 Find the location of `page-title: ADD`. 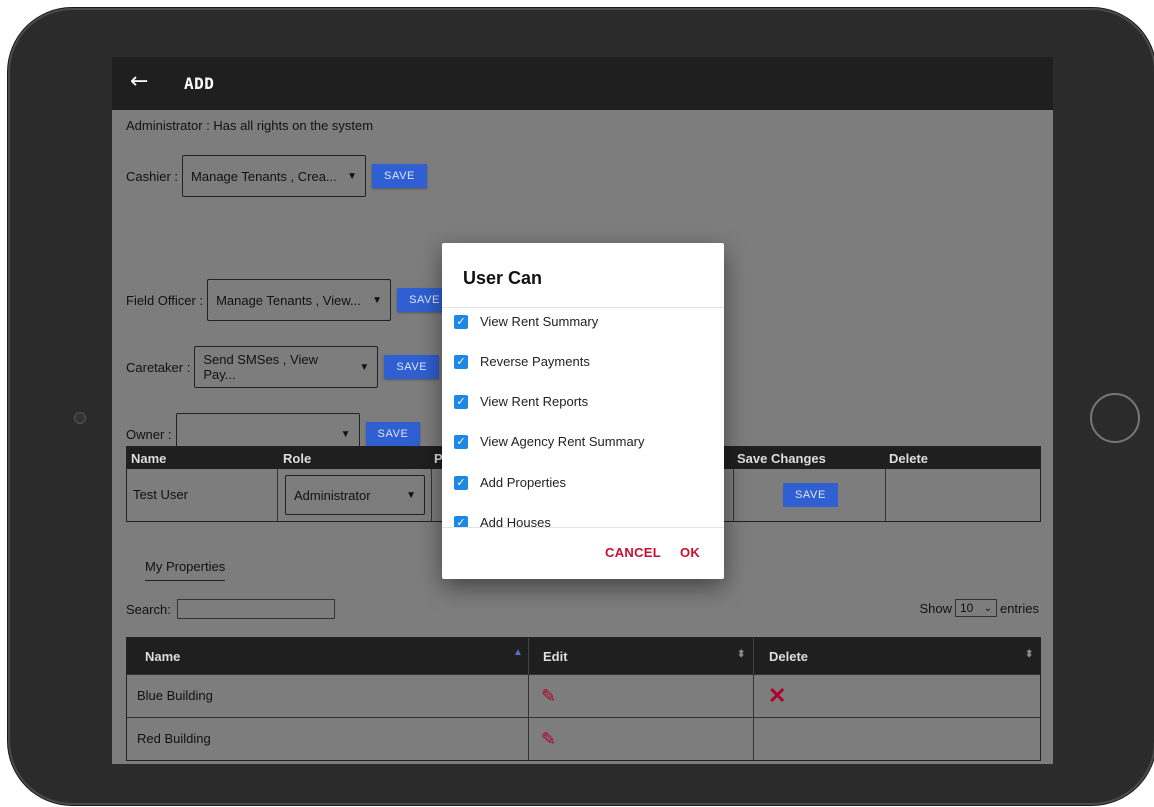

page-title: ADD is located at coordinates (199, 83).